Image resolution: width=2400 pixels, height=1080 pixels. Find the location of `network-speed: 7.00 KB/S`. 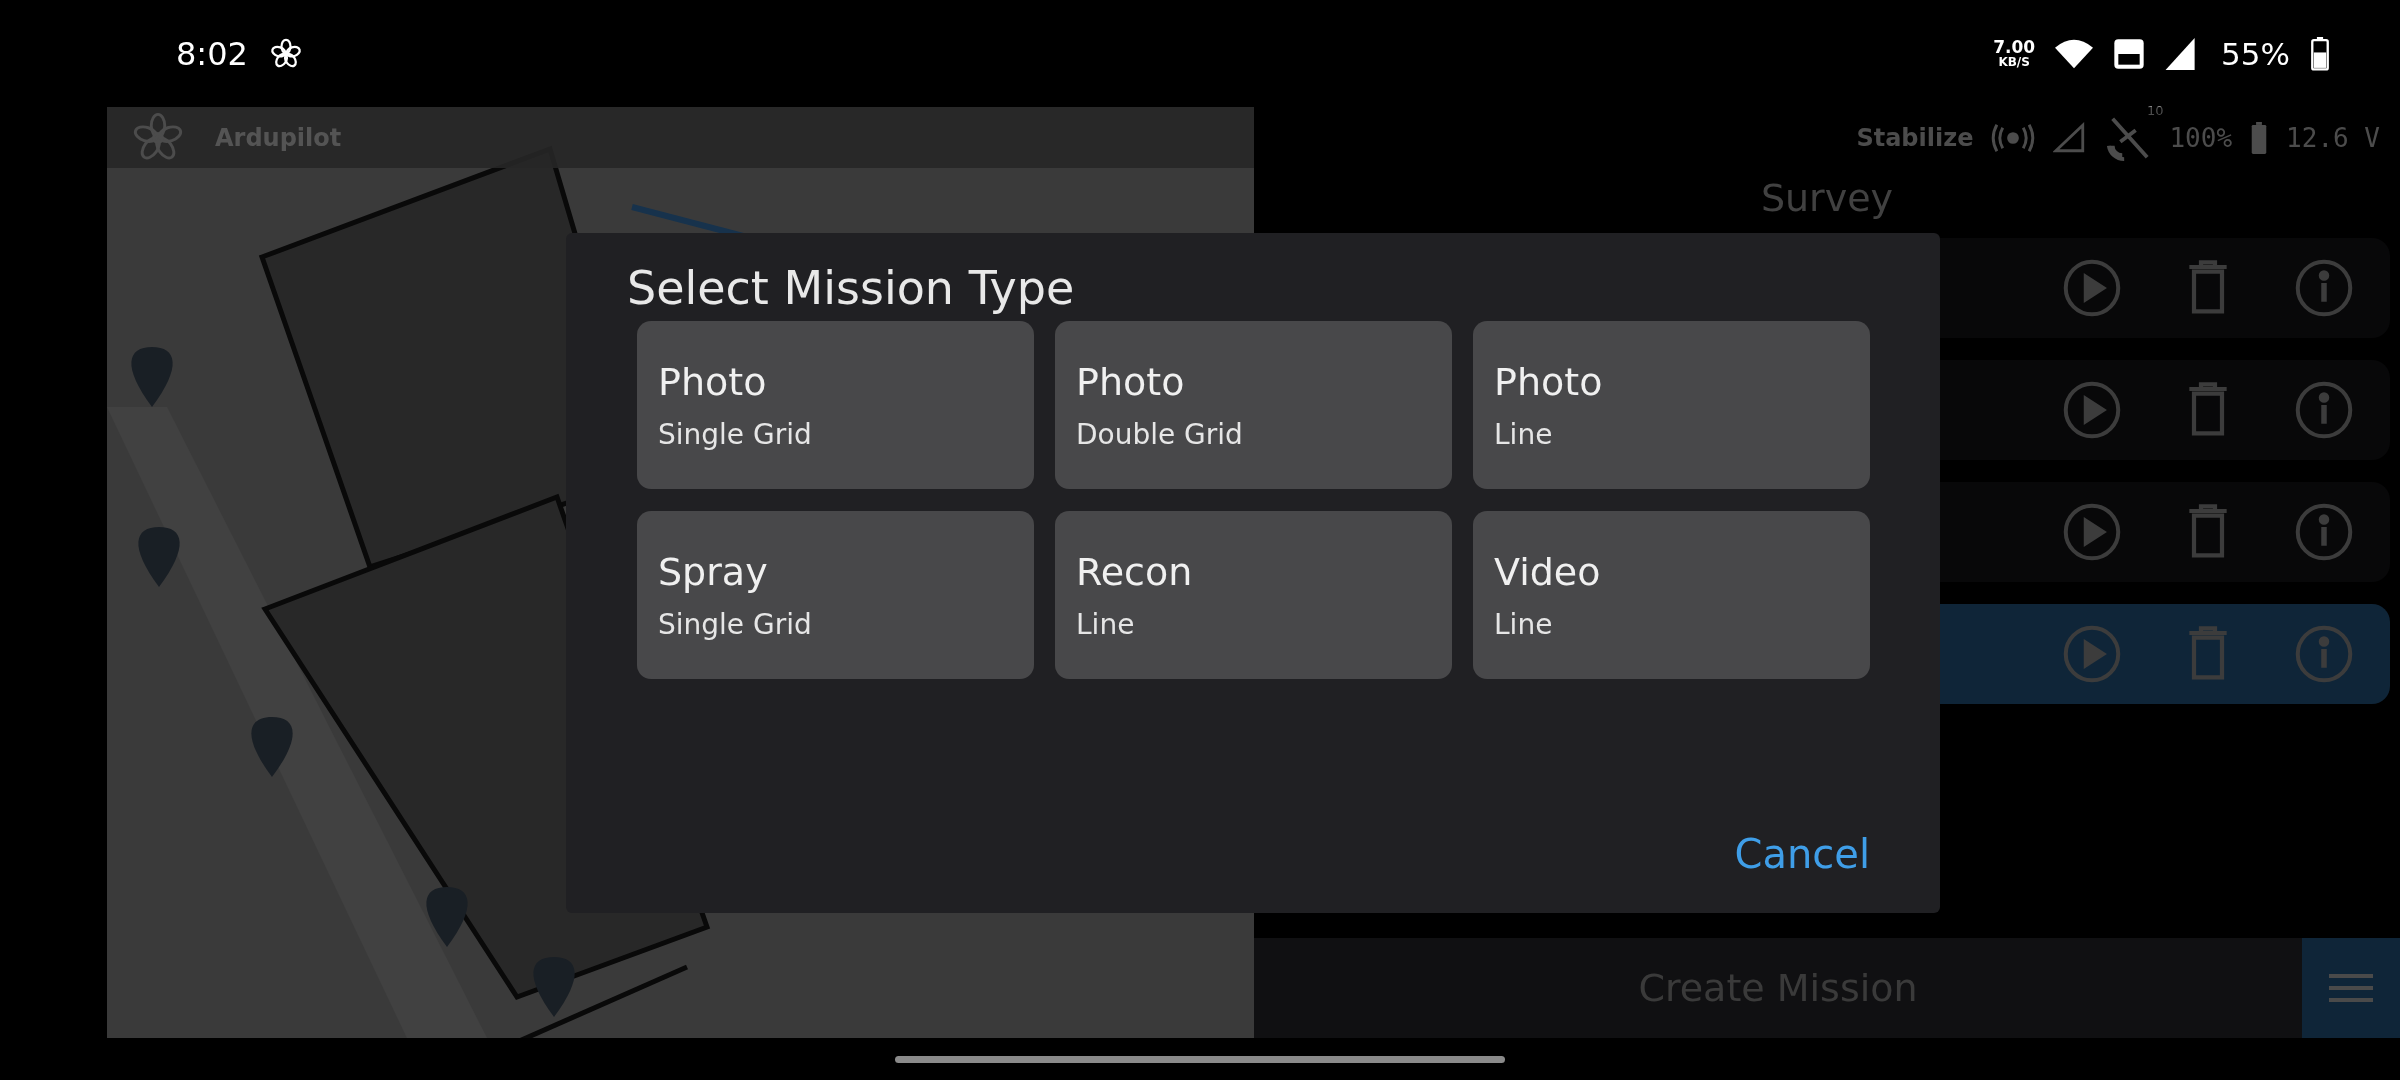

network-speed: 7.00 KB/S is located at coordinates (2014, 53).